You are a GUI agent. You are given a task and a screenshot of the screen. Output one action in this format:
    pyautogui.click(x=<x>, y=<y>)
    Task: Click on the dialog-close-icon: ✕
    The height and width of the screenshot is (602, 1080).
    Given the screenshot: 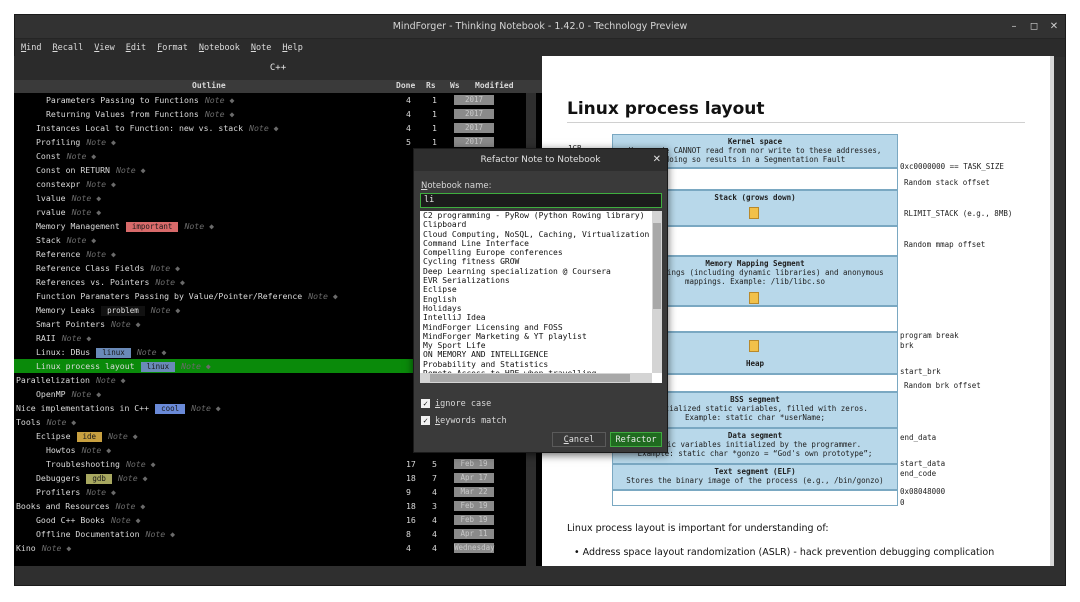 What is the action you would take?
    pyautogui.click(x=657, y=160)
    